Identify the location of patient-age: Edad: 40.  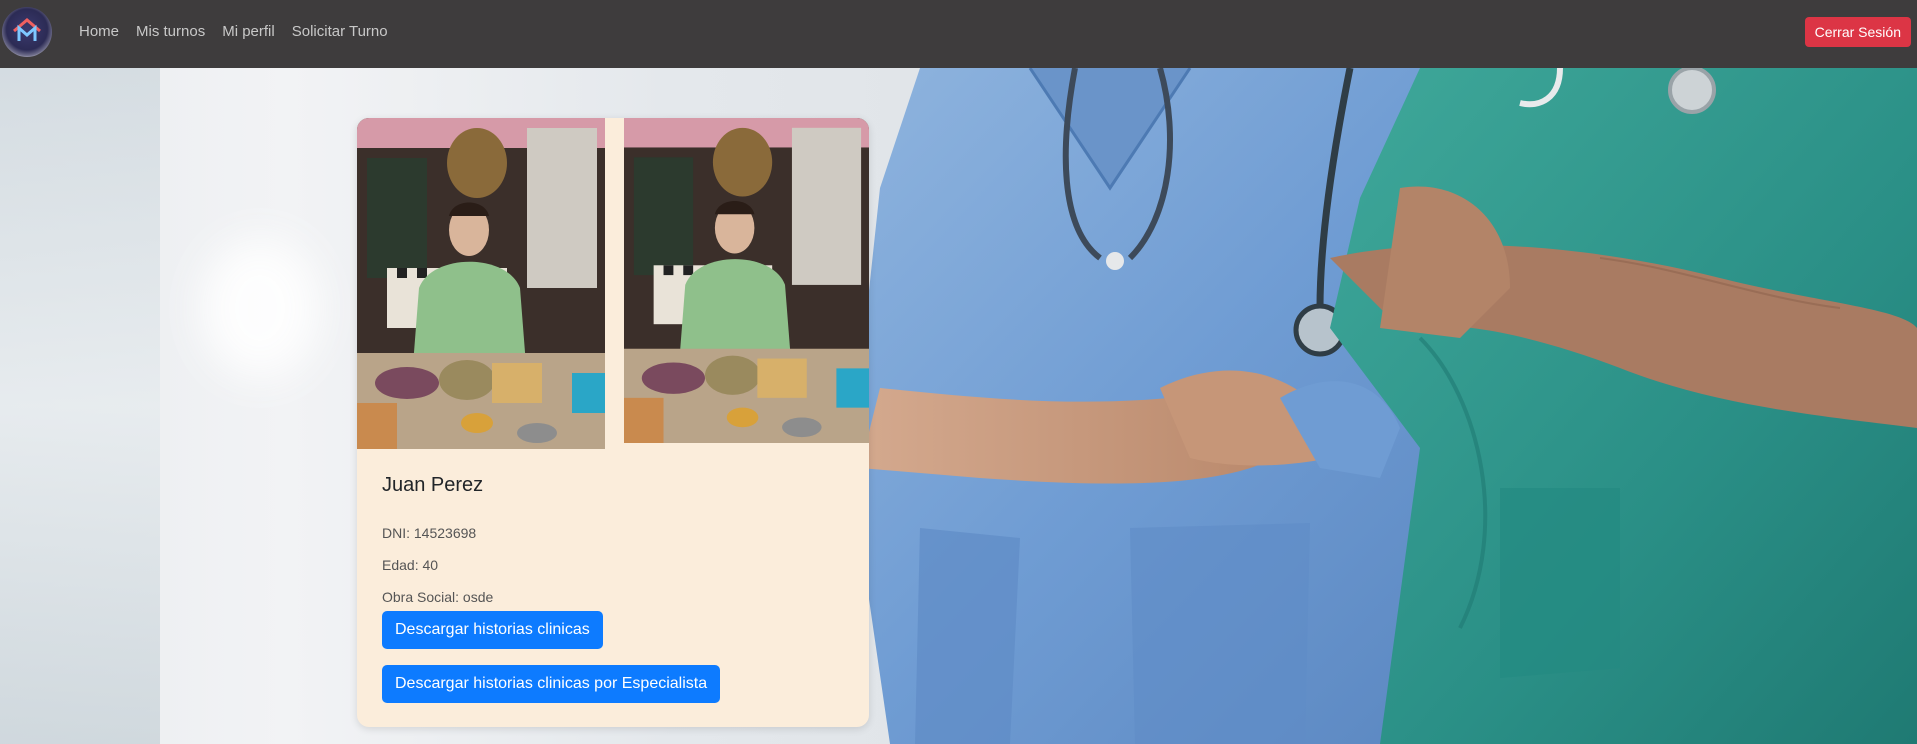
(410, 565).